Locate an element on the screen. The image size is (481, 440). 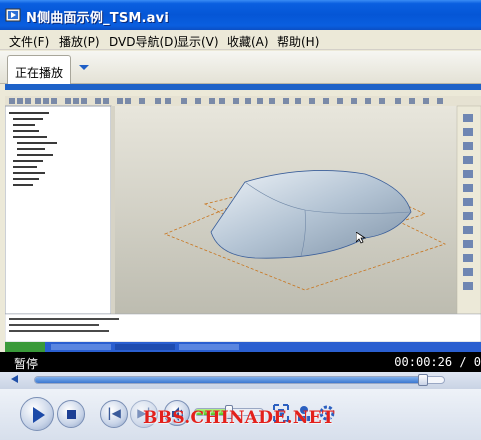
seek-back-icon is located at coordinates (14, 379).